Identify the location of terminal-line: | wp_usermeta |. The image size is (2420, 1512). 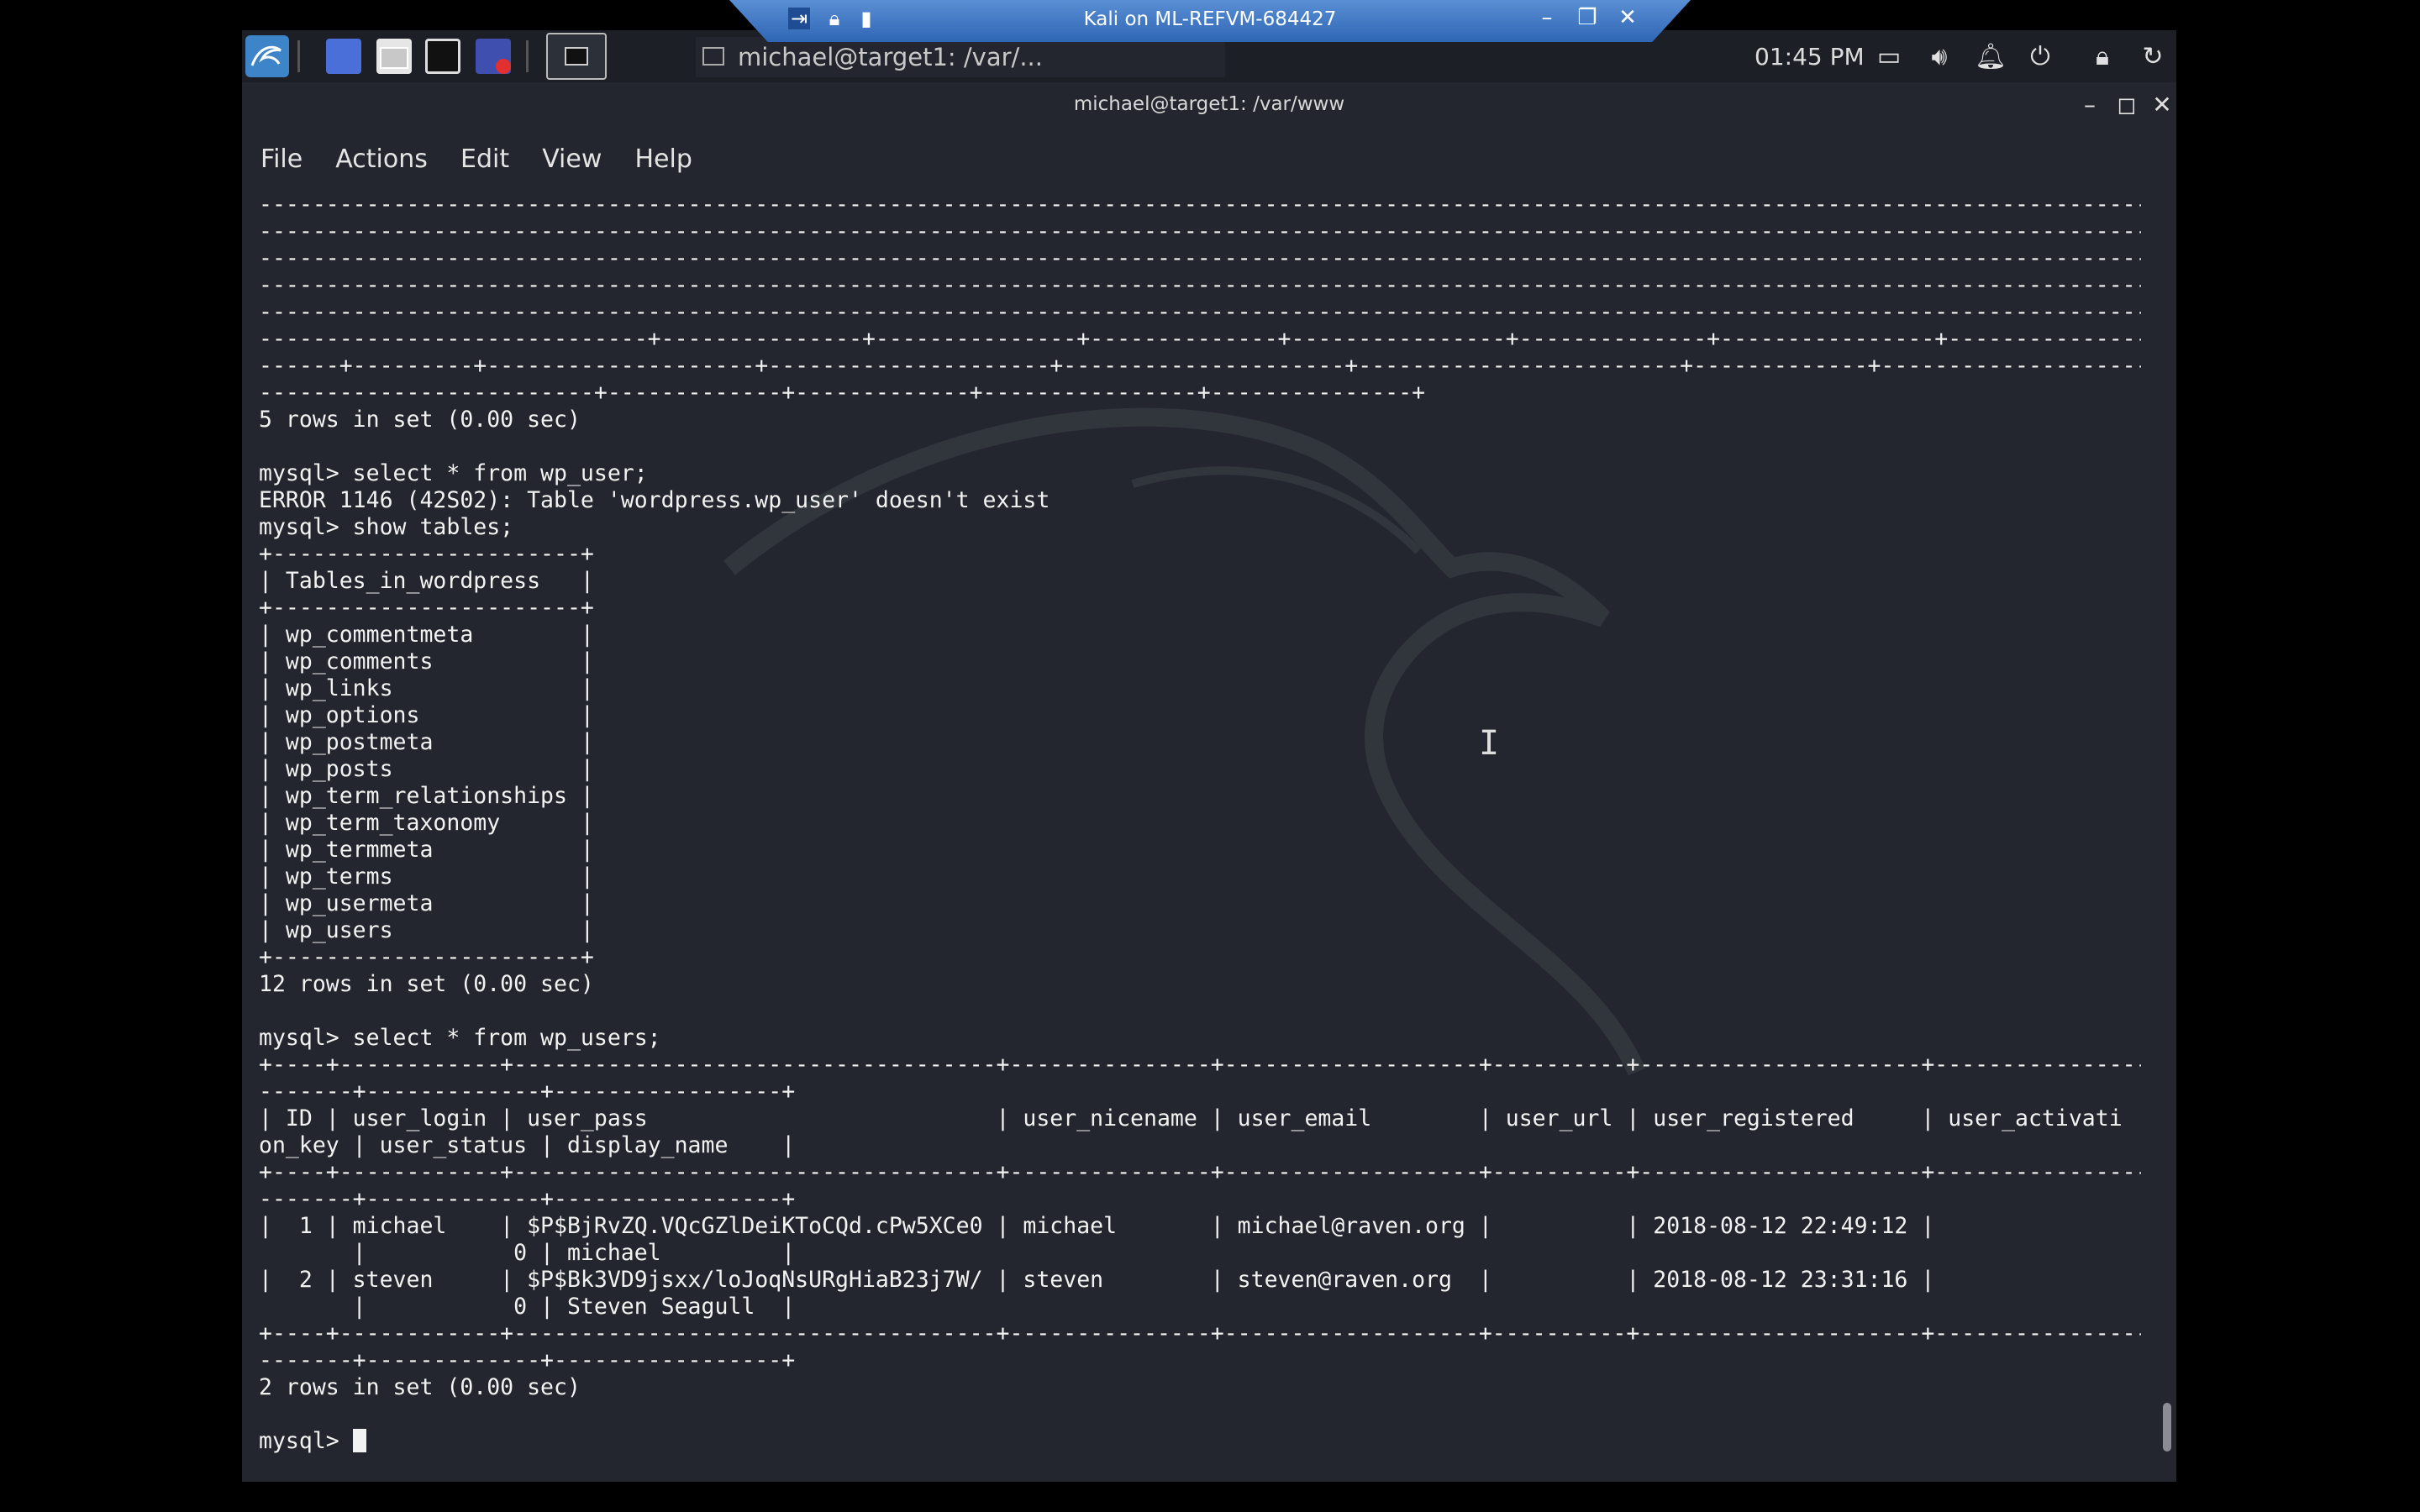
(427, 903).